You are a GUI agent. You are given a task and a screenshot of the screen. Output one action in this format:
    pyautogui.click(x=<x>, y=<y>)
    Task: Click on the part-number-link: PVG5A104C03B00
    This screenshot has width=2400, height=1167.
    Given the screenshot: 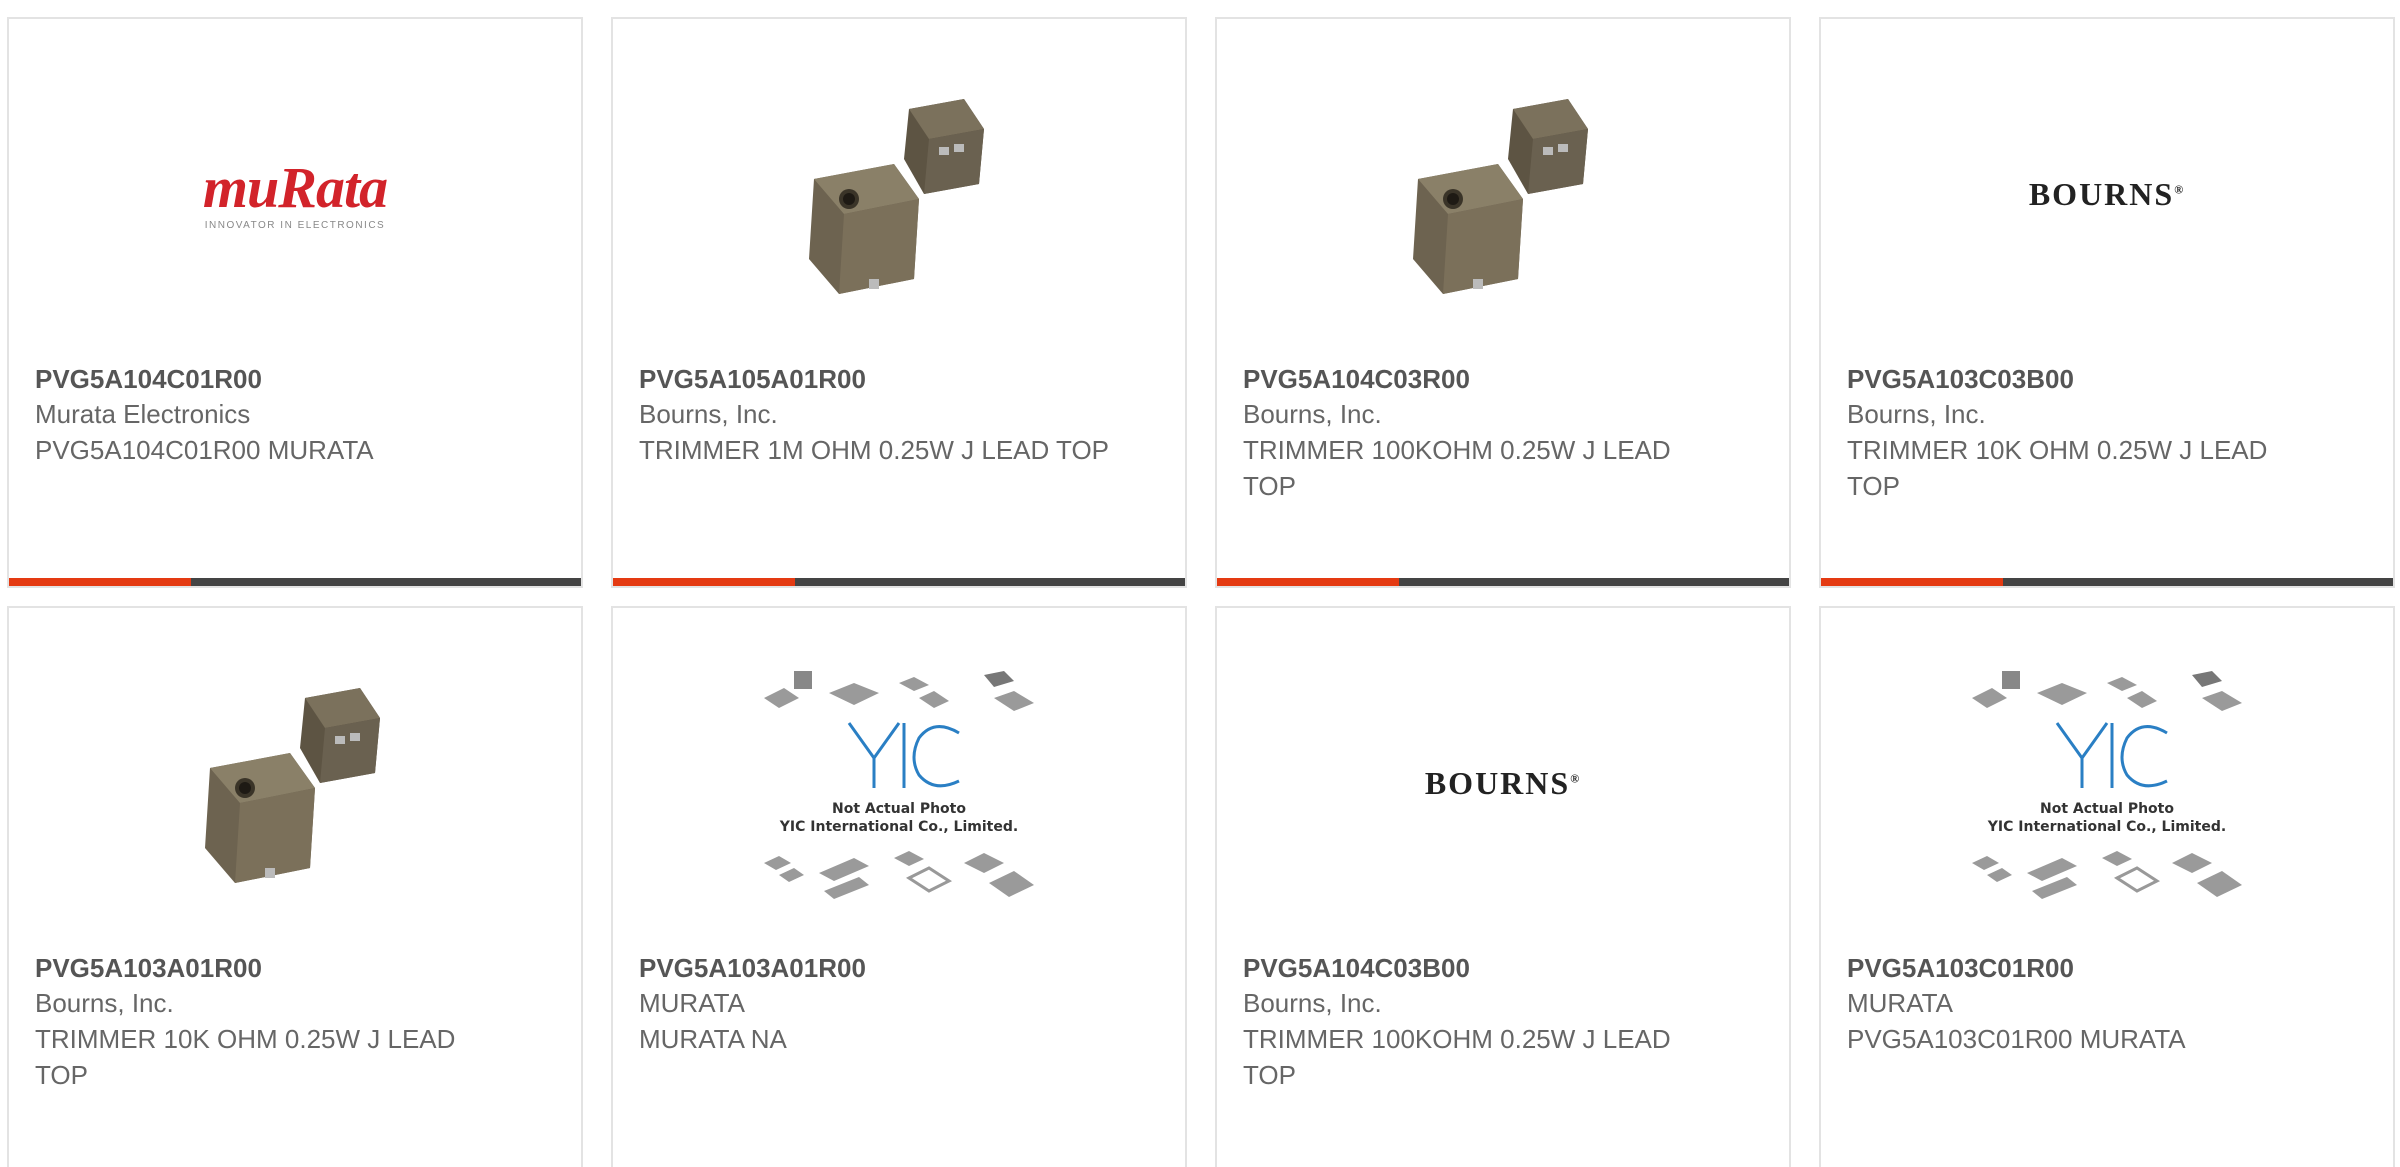 What is the action you would take?
    pyautogui.click(x=1506, y=968)
    